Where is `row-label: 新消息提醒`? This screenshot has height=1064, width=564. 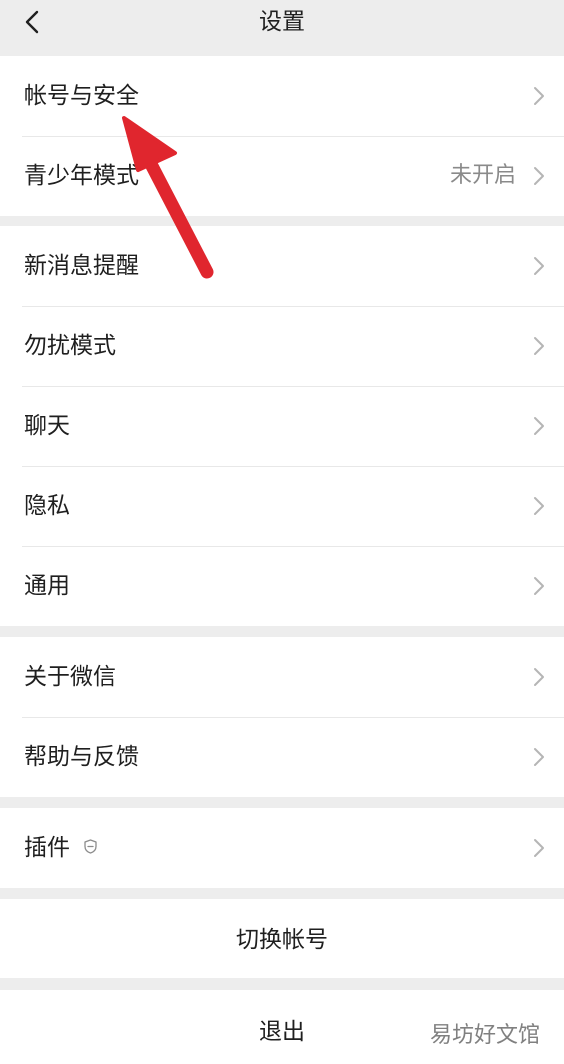 row-label: 新消息提醒 is located at coordinates (81, 266).